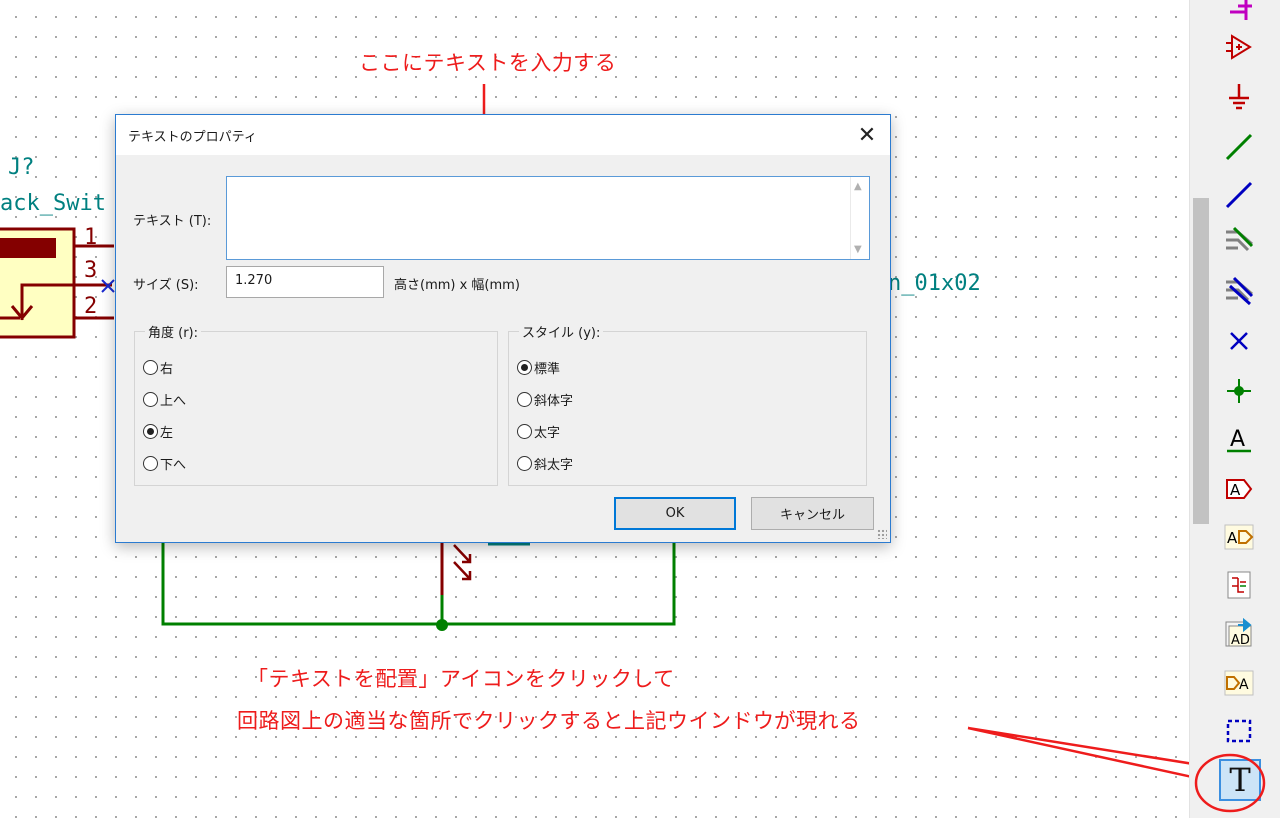  I want to click on hierarchical-pin-sheet-icon: A, so click(1239, 683).